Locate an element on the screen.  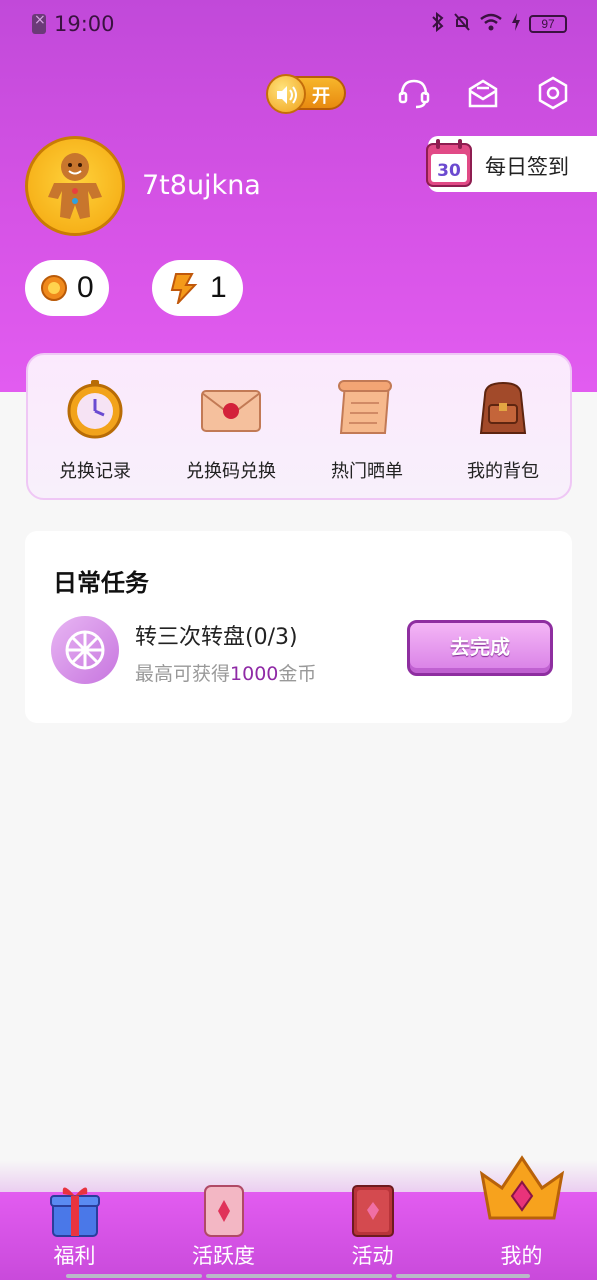
nav-item-mine: 我的 is located at coordinates (521, 1217).